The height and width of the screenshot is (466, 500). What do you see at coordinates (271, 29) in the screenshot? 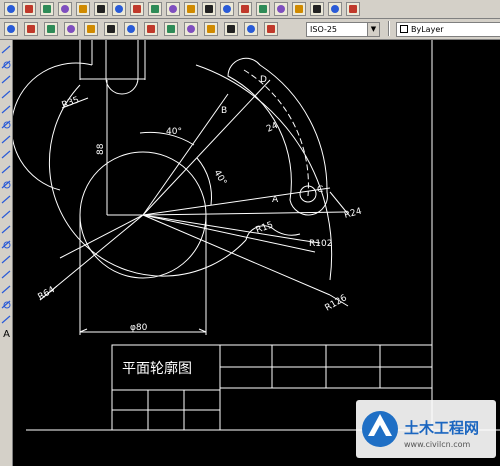
I see `dimupdate-icon` at bounding box center [271, 29].